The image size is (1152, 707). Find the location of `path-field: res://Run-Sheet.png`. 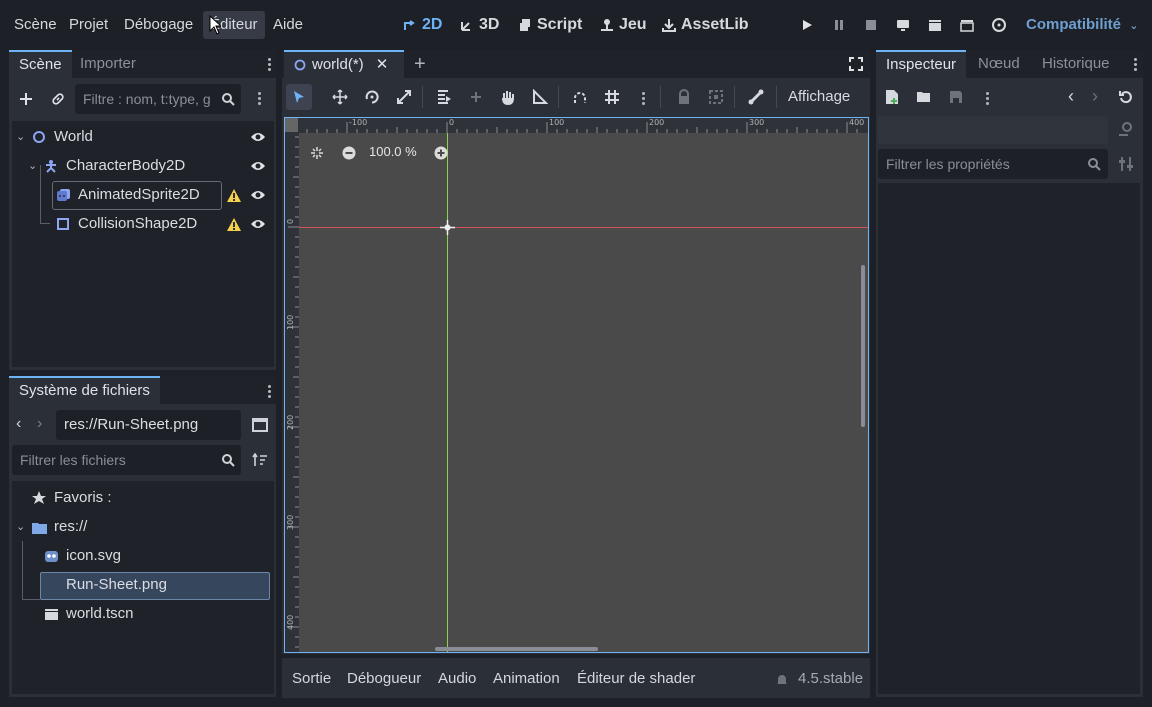

path-field: res://Run-Sheet.png is located at coordinates (148, 425).